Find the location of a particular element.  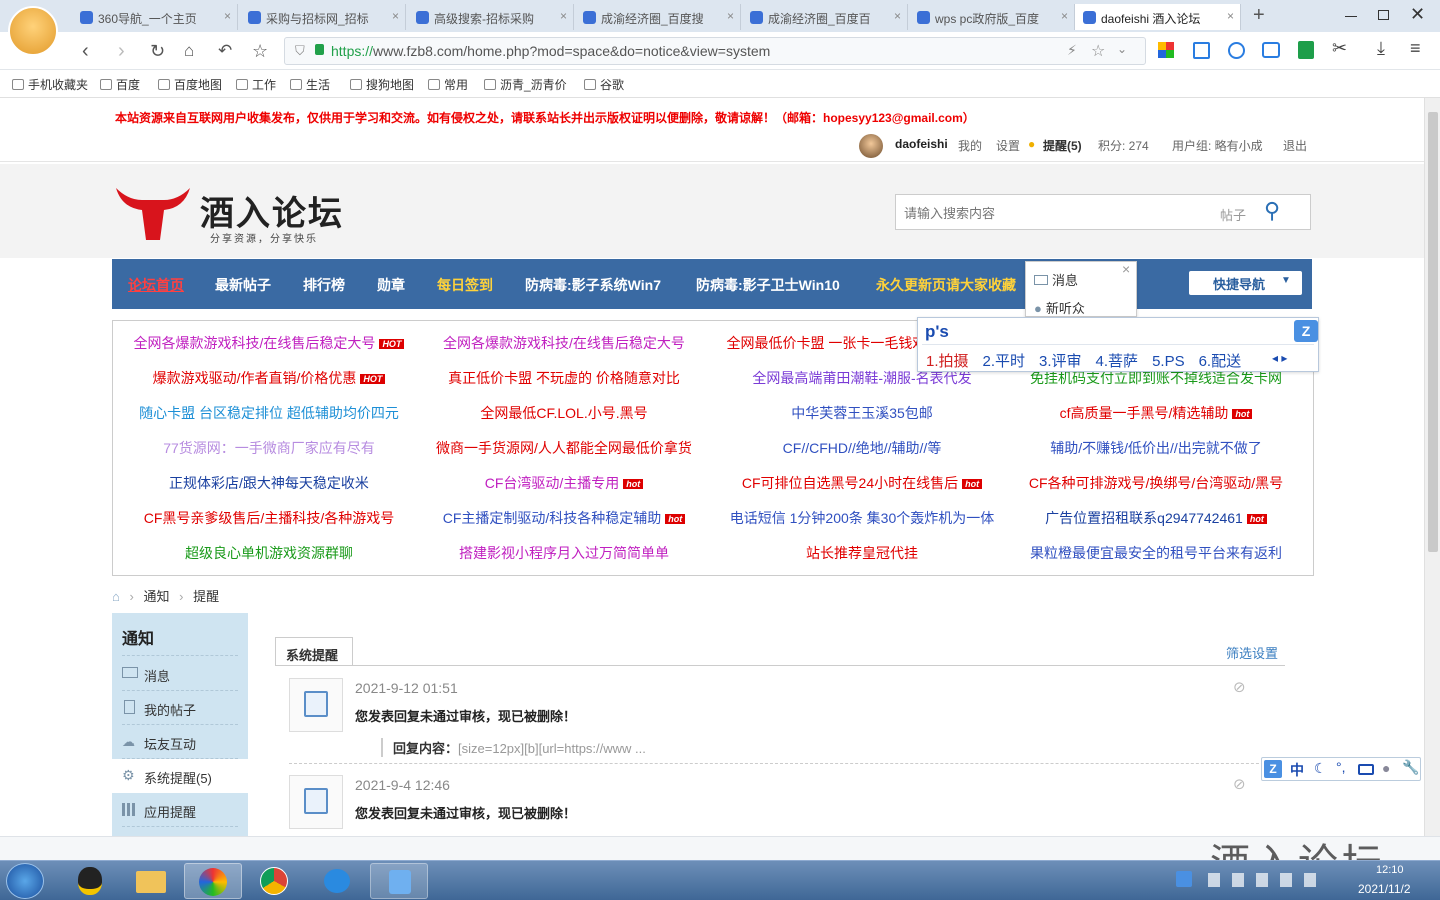

tab-system-reminders: 系统提醒 is located at coordinates (314, 651).